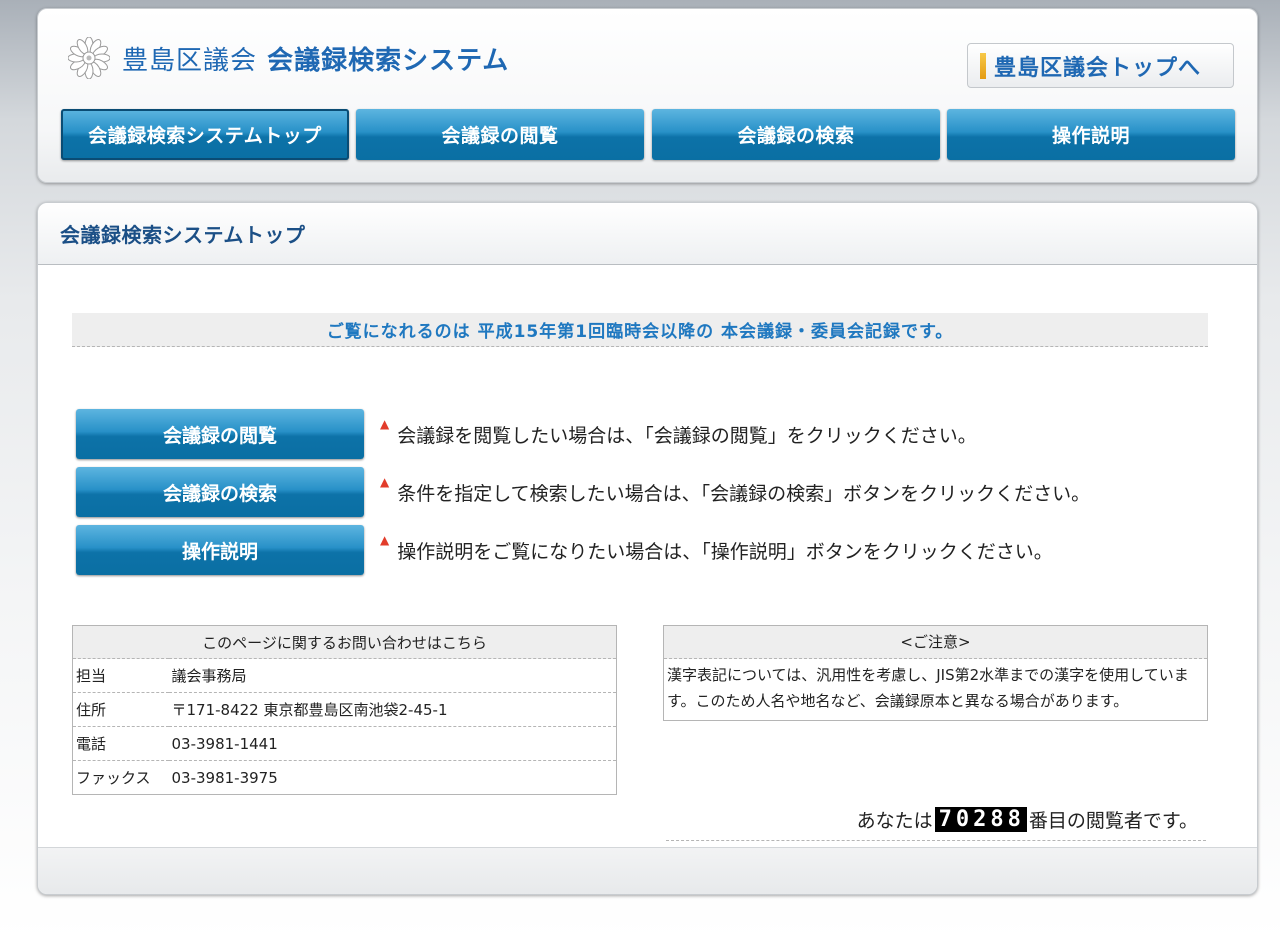  What do you see at coordinates (120, 675) in the screenshot?
I see `contact-key: 担当` at bounding box center [120, 675].